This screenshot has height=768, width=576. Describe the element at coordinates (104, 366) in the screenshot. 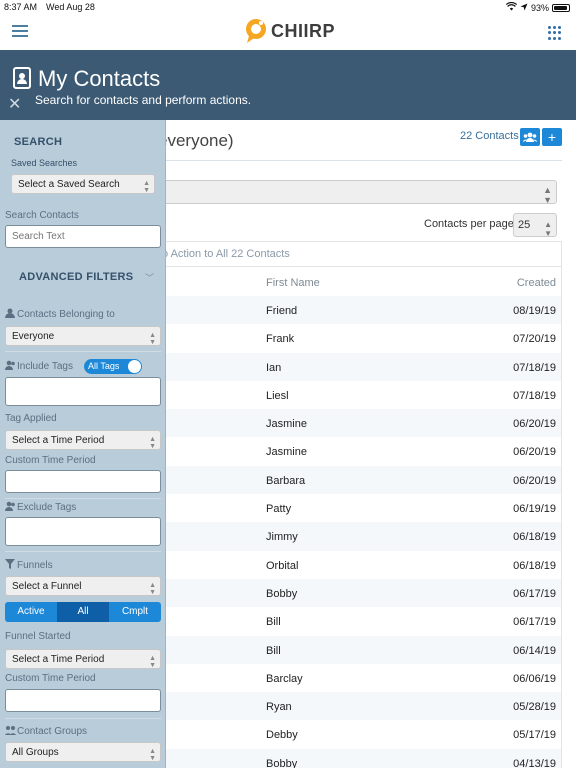

I see `all-tags-label: All Tags` at that location.